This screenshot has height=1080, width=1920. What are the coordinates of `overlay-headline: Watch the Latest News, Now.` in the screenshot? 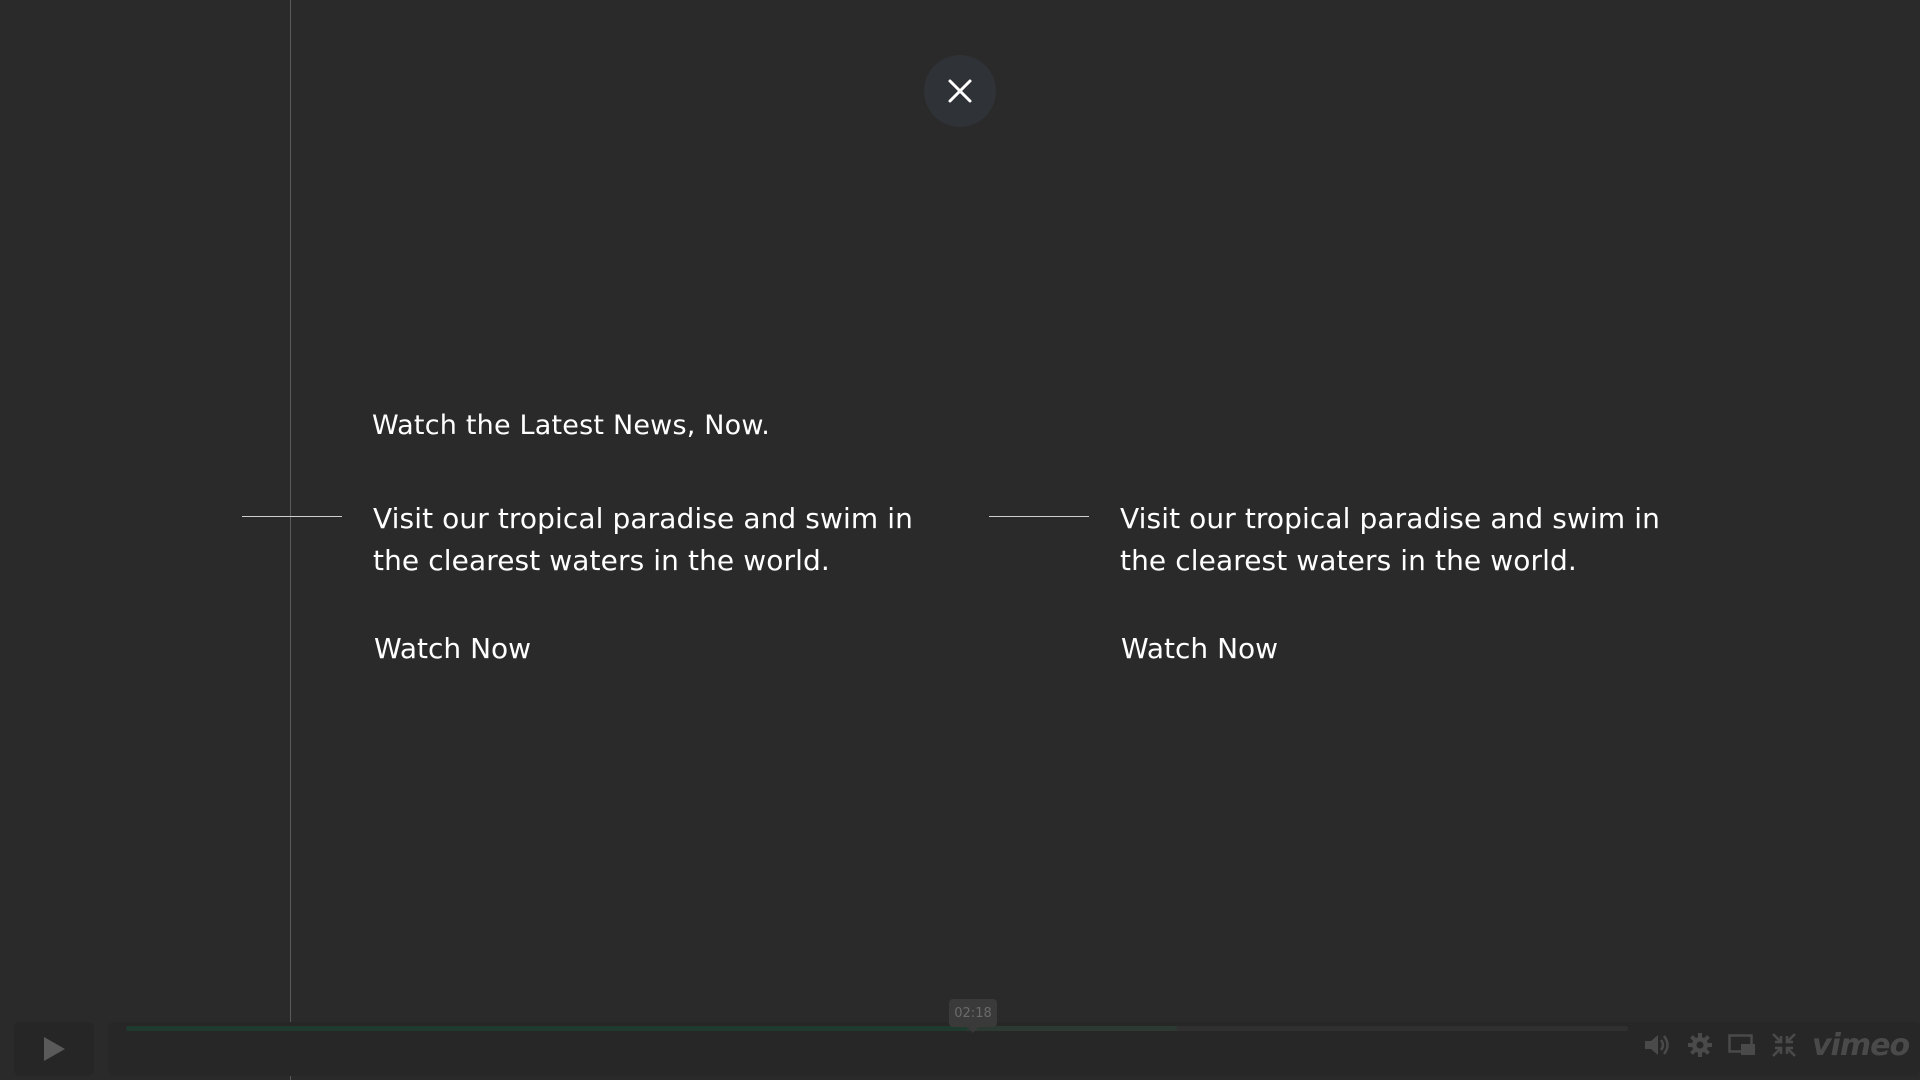 It's located at (571, 425).